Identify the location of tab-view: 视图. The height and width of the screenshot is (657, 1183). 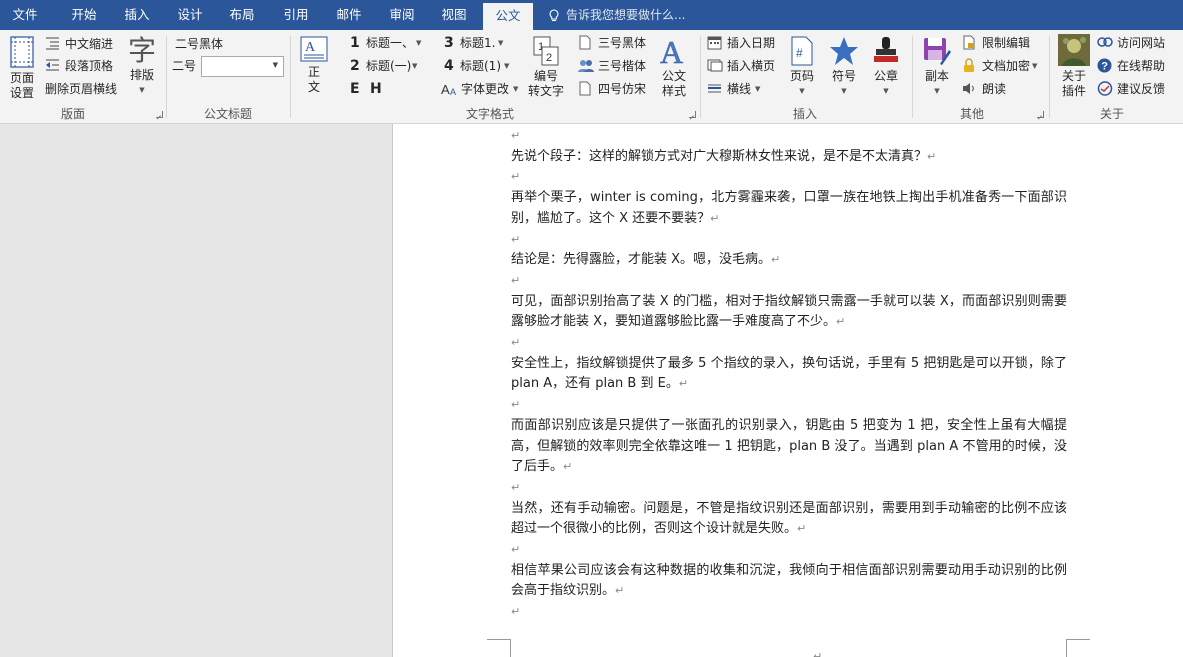
(454, 15).